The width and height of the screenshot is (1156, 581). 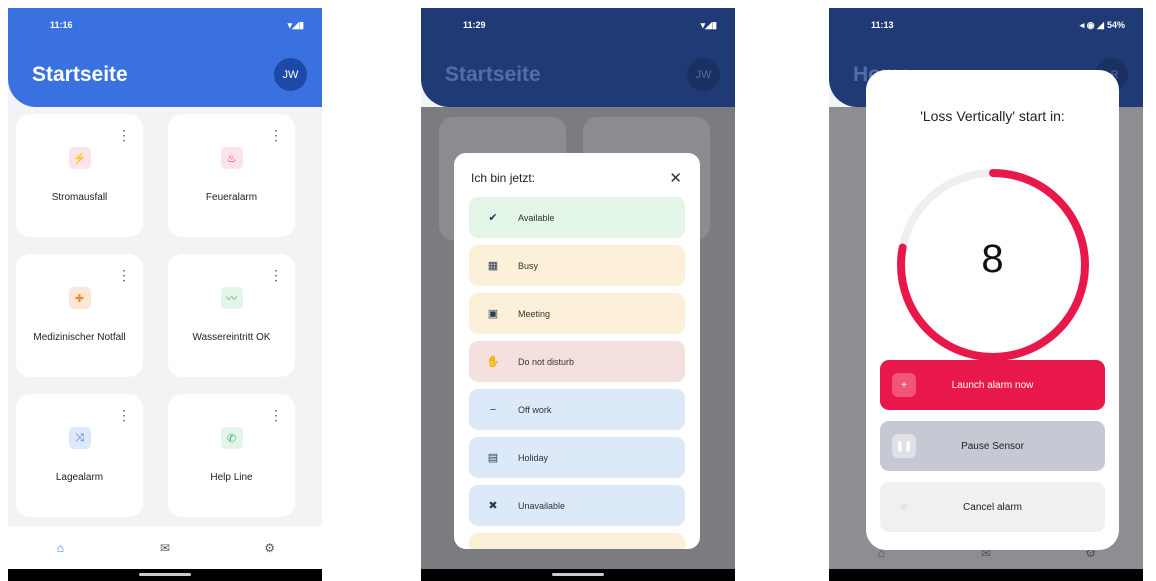 What do you see at coordinates (578, 25) in the screenshot?
I see `status-bar: 11:29 ▾◢▮` at bounding box center [578, 25].